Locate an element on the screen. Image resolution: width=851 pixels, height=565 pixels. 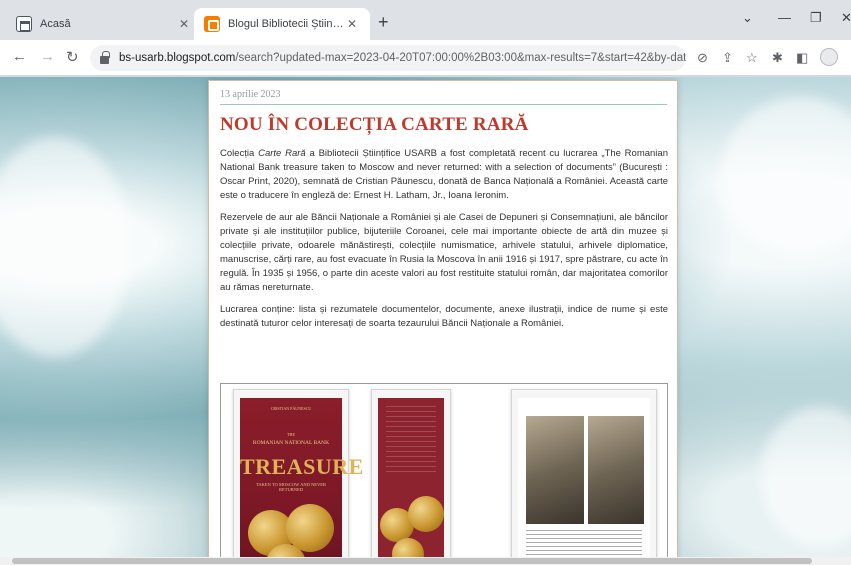
cover-back is located at coordinates (411, 477).